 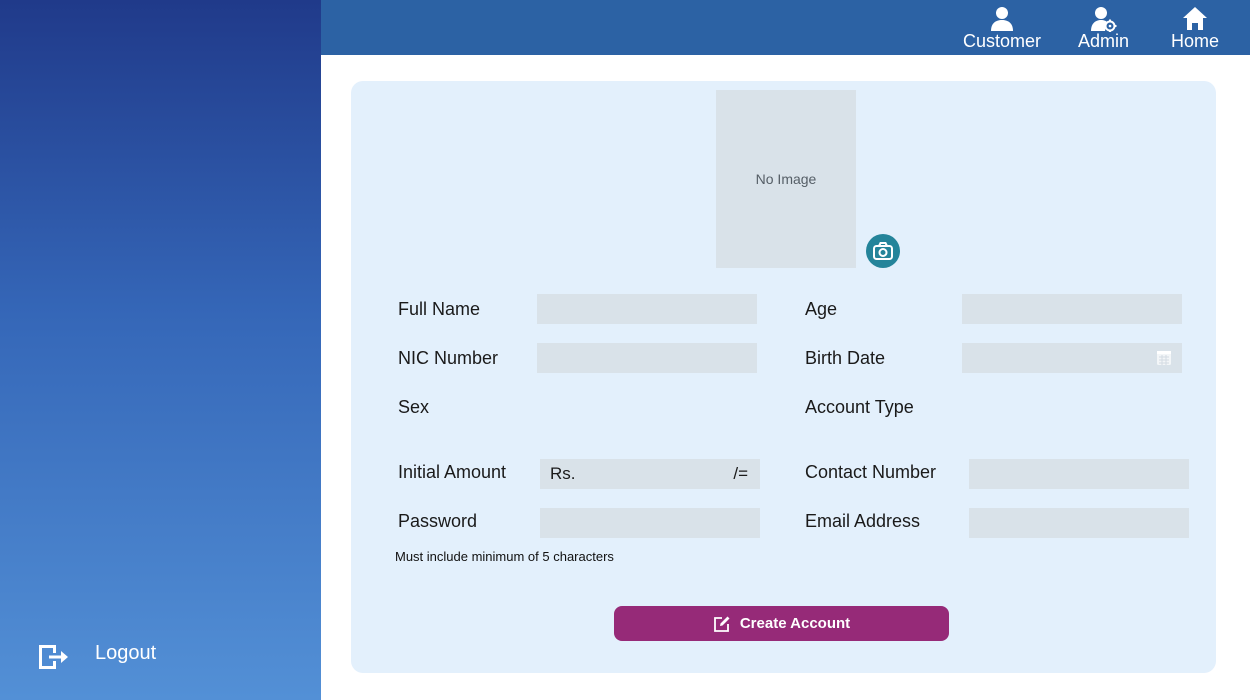 I want to click on create-account-label: Create Account, so click(x=795, y=623).